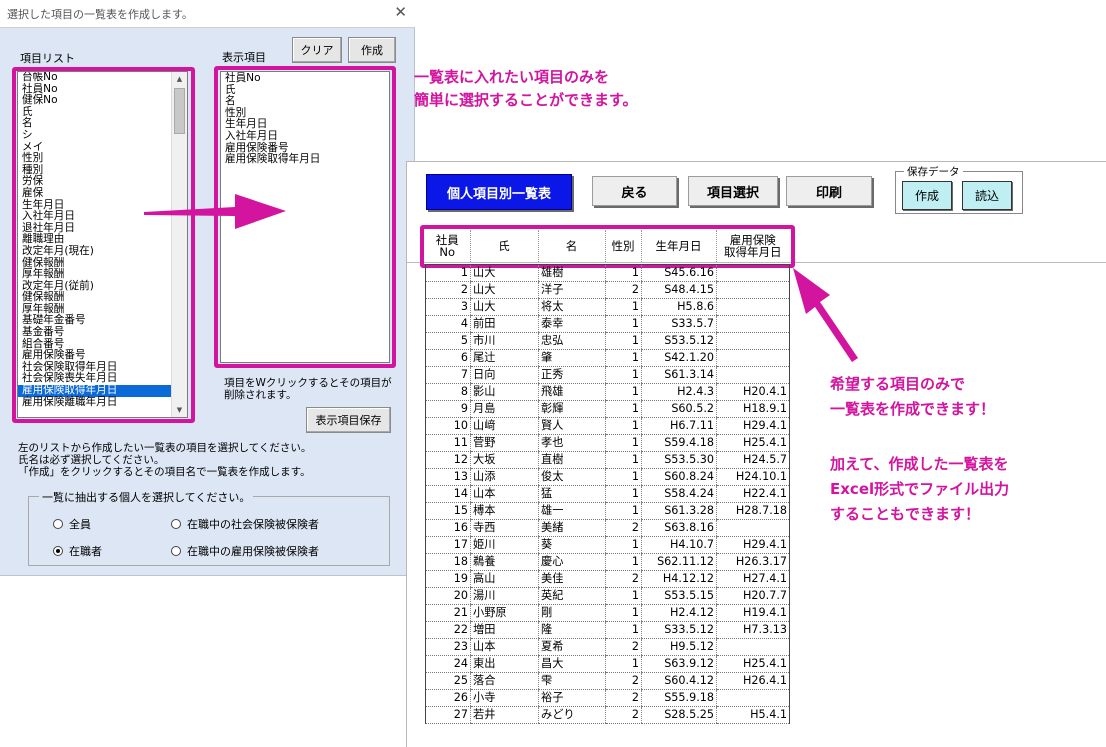 The image size is (1106, 747). I want to click on radio-all: 全員, so click(72, 524).